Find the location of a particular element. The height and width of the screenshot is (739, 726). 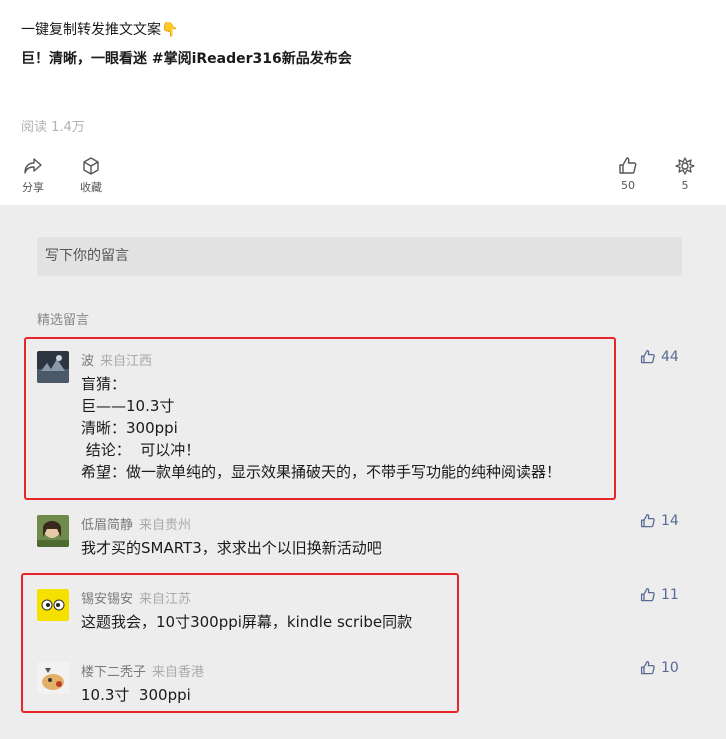

wow-button: 5 is located at coordinates (685, 174).